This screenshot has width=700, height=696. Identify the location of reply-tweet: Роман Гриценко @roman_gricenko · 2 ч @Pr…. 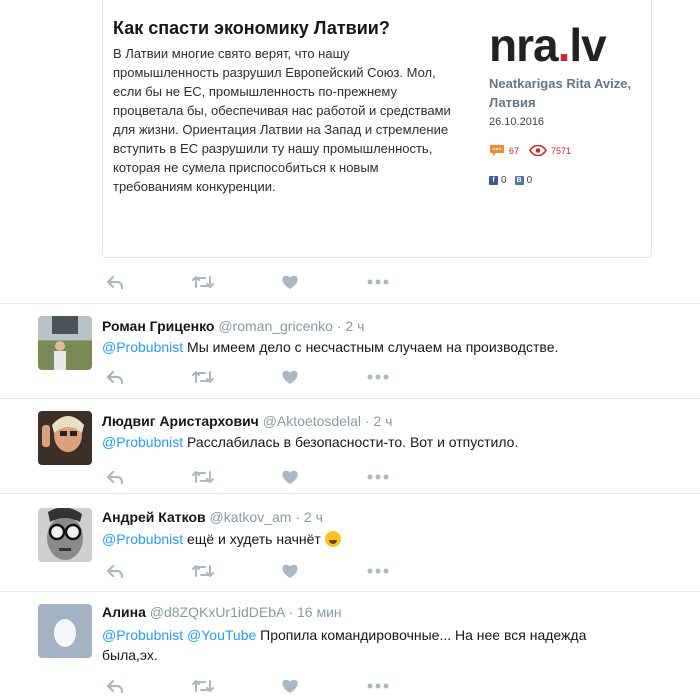
(350, 351).